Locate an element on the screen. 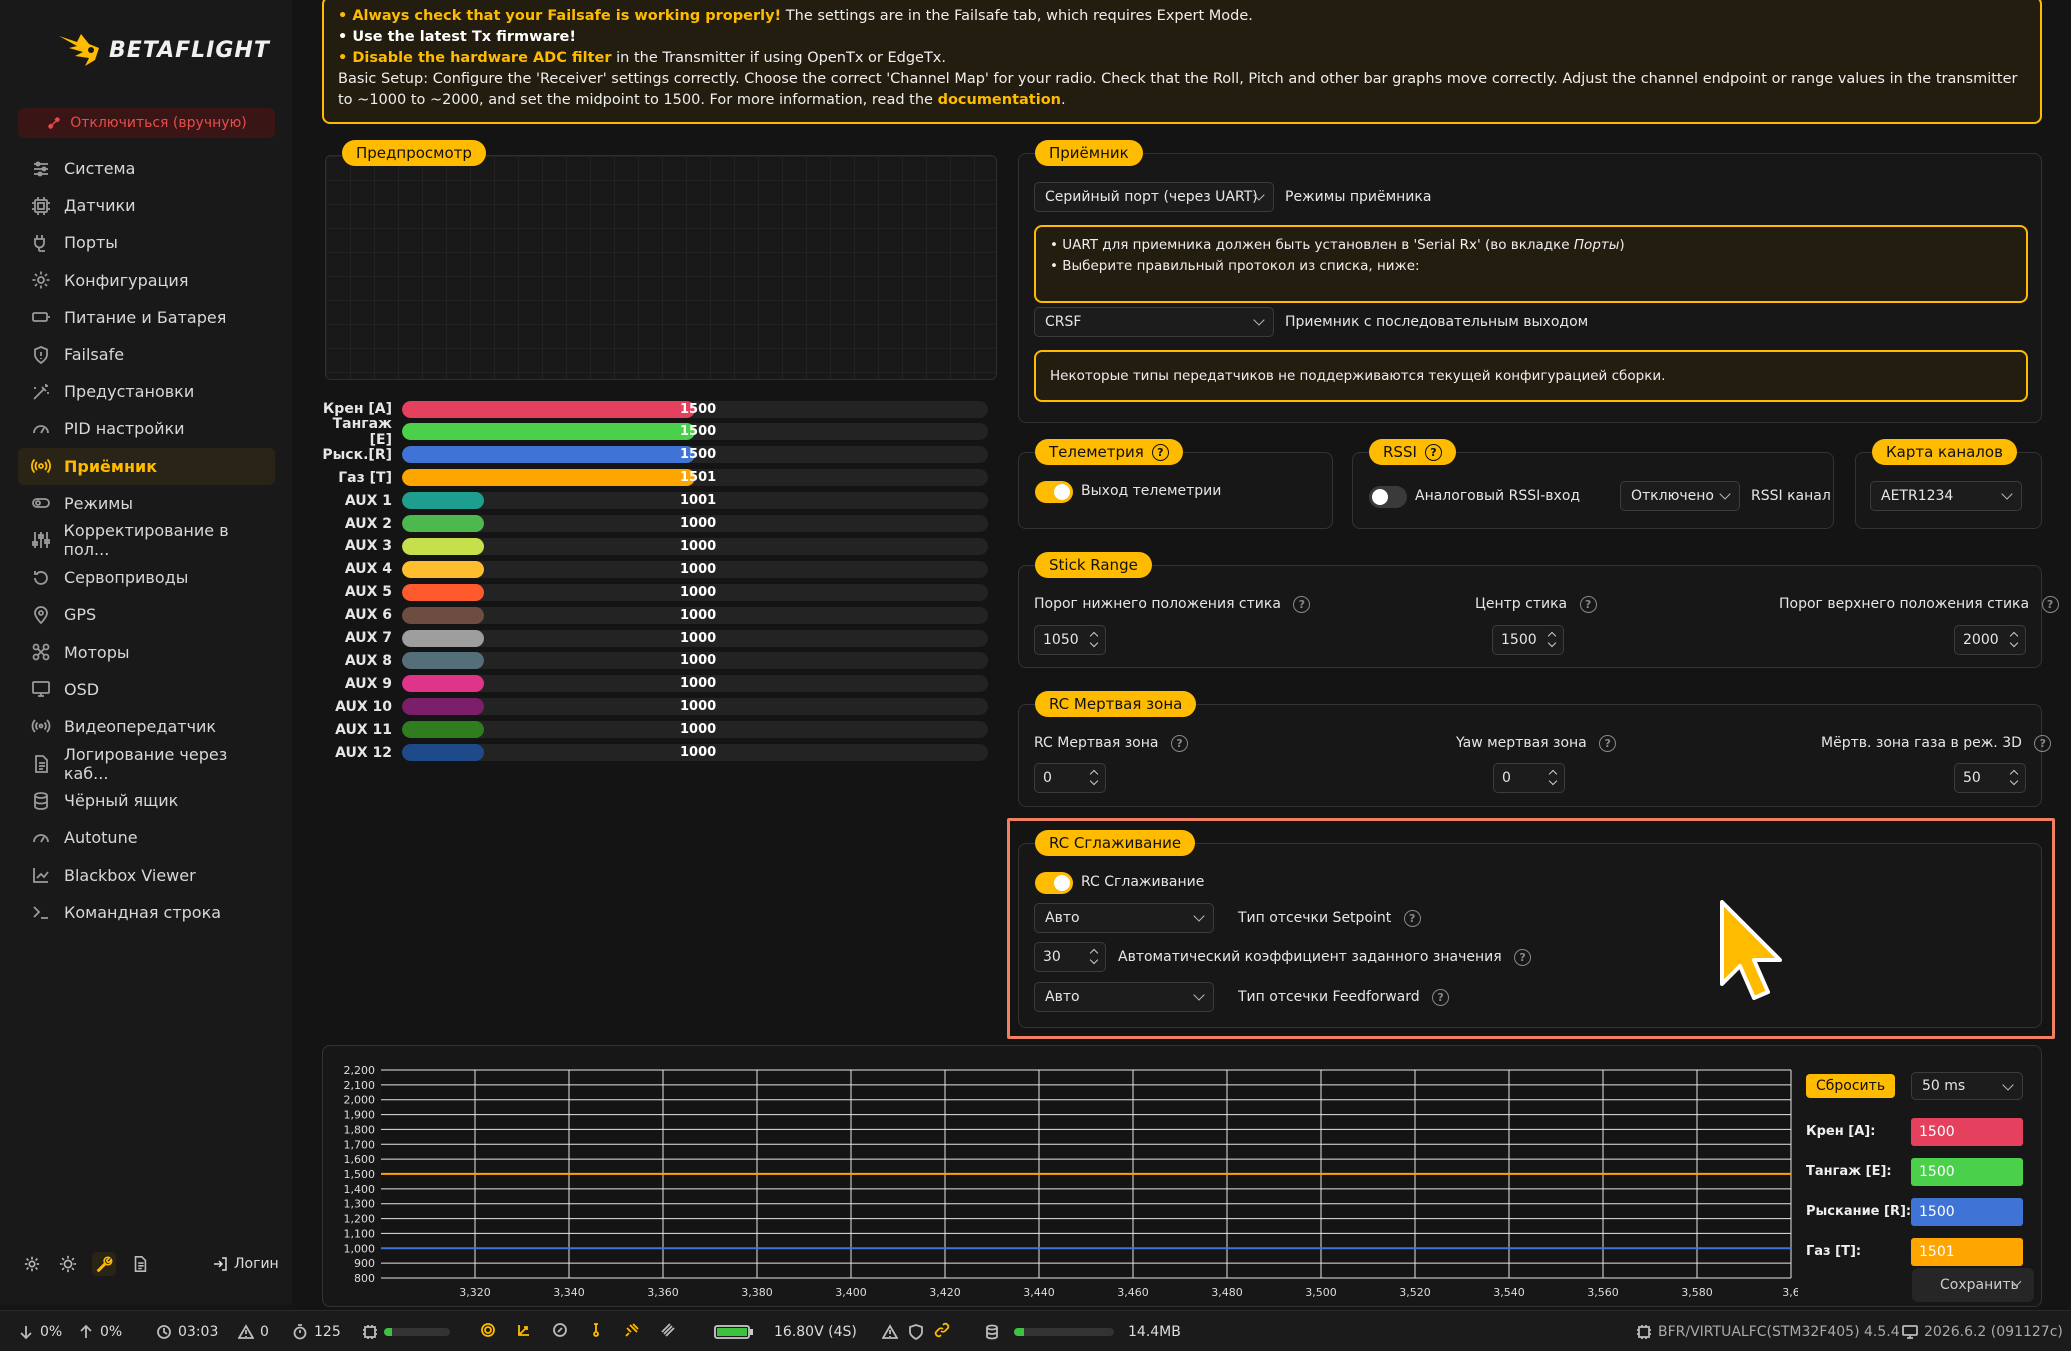 Image resolution: width=2071 pixels, height=1351 pixels. sidebar-item-7: PID настройки is located at coordinates (146, 428).